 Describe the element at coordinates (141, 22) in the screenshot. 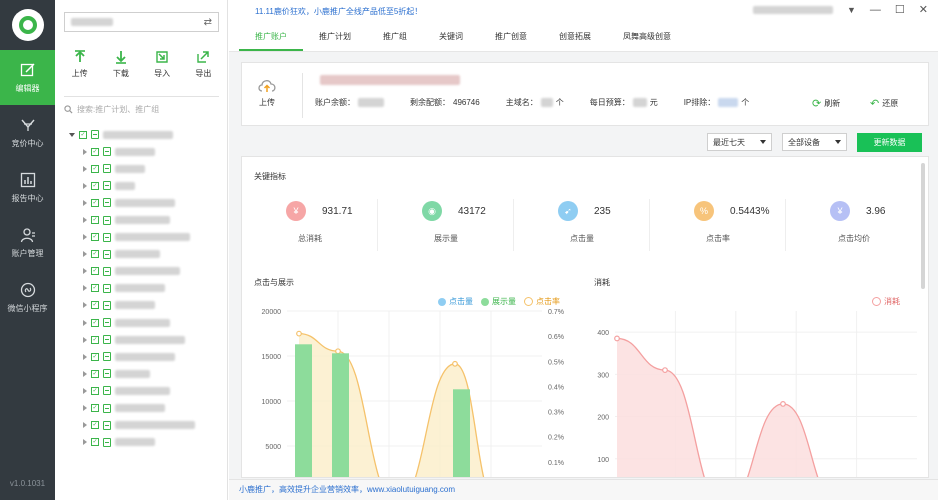

I see `account-selector: ⇄` at that location.